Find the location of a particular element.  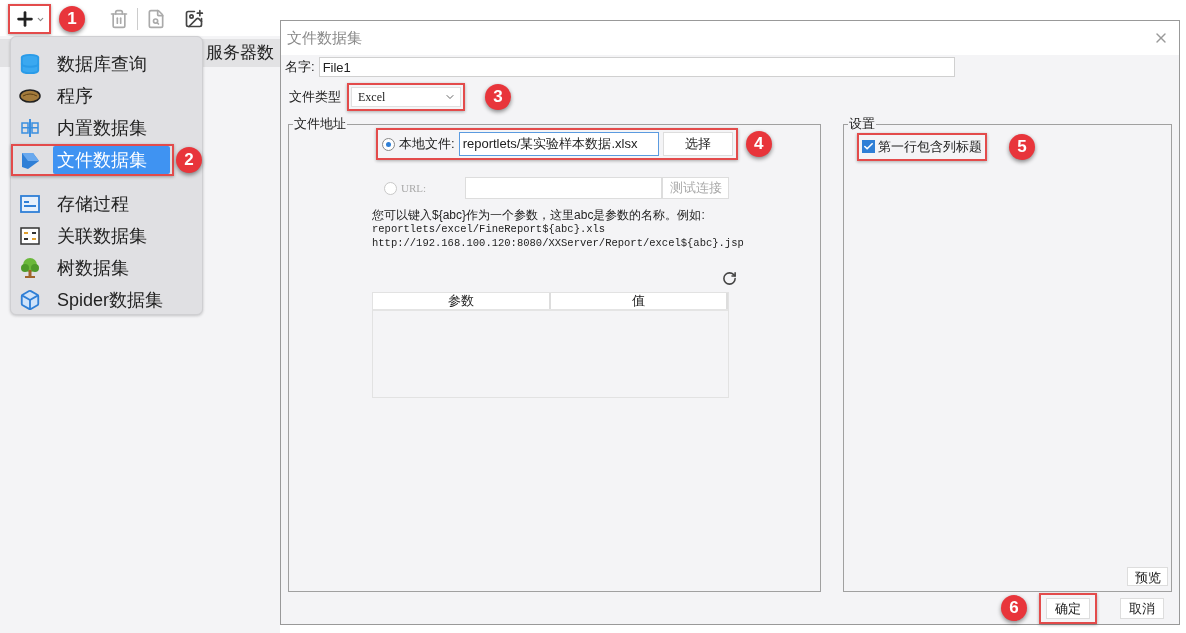

field-label: 文件类型 is located at coordinates (315, 97).